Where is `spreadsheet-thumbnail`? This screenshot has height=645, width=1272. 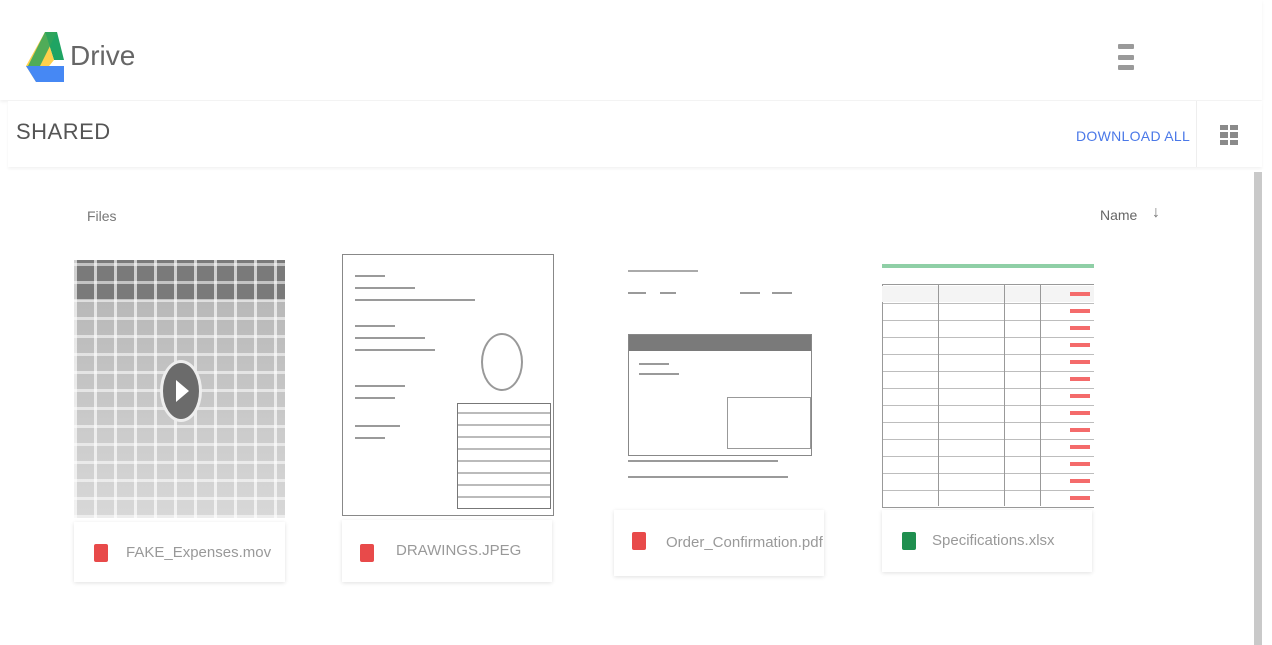
spreadsheet-thumbnail is located at coordinates (988, 378).